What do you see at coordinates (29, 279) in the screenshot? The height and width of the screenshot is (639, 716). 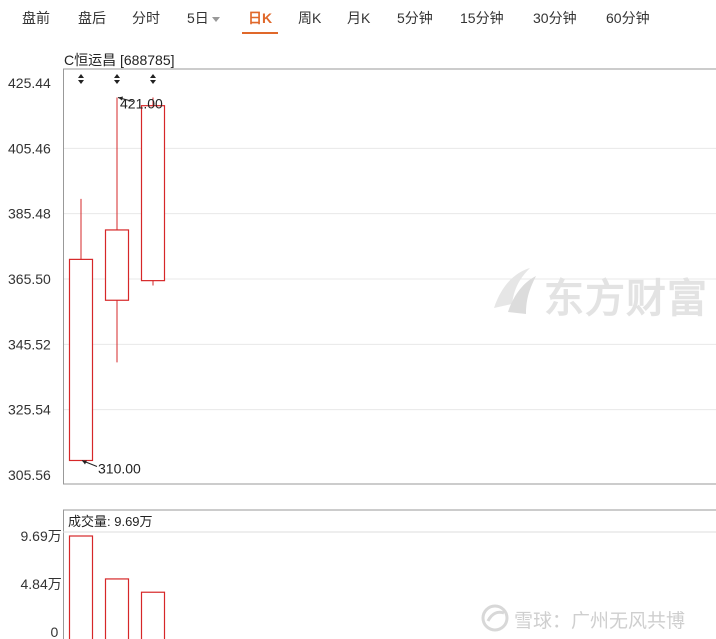 I see `price-tick-label: 365.50` at bounding box center [29, 279].